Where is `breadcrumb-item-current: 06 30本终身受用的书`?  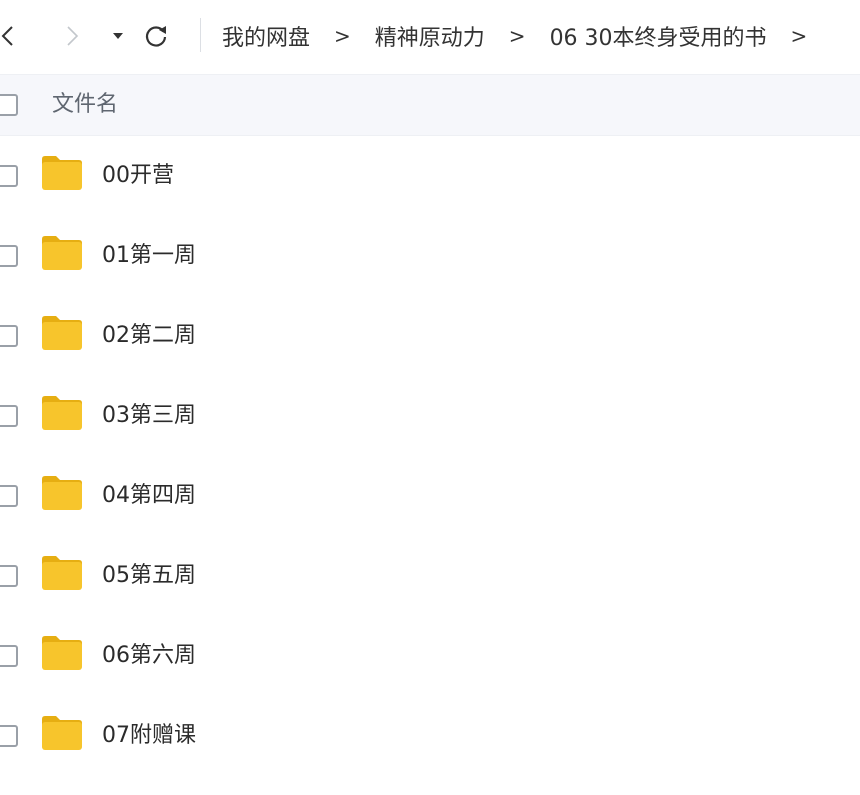
breadcrumb-item-current: 06 30本终身受用的书 is located at coordinates (658, 36).